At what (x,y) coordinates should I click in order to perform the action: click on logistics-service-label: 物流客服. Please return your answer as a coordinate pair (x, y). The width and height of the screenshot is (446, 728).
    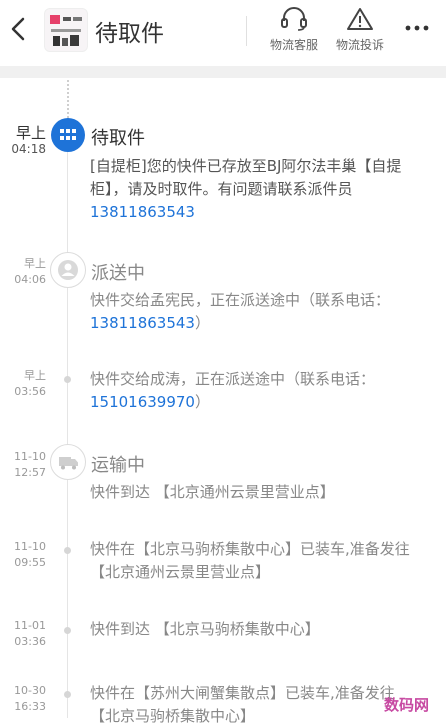
    Looking at the image, I should click on (293, 45).